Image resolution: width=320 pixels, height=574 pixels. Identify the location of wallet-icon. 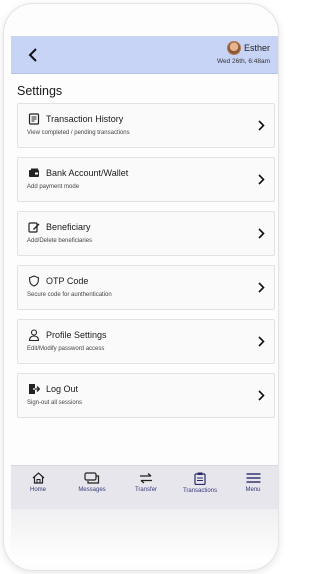
(34, 172).